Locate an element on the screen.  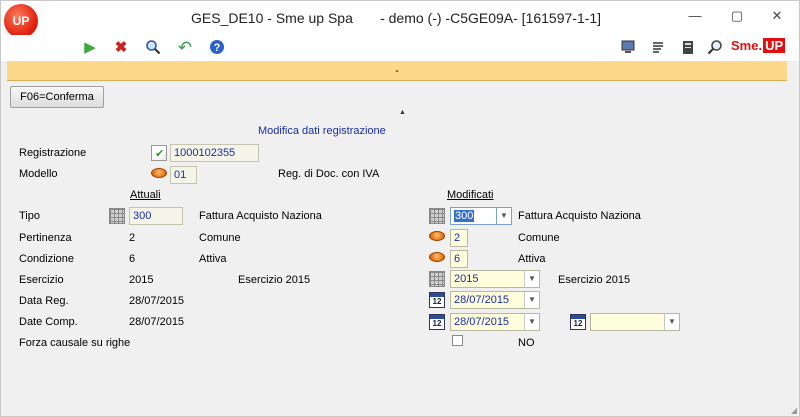
esercizio-grid-icon is located at coordinates (437, 279).